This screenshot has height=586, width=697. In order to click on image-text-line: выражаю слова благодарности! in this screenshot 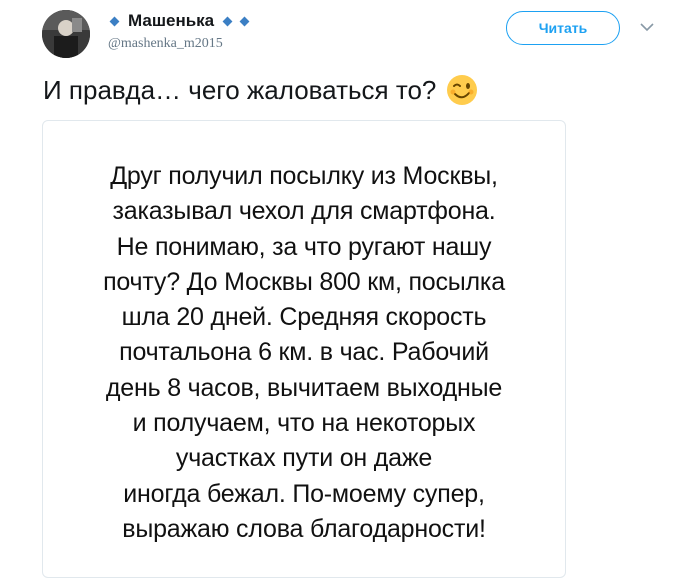, I will do `click(304, 528)`.